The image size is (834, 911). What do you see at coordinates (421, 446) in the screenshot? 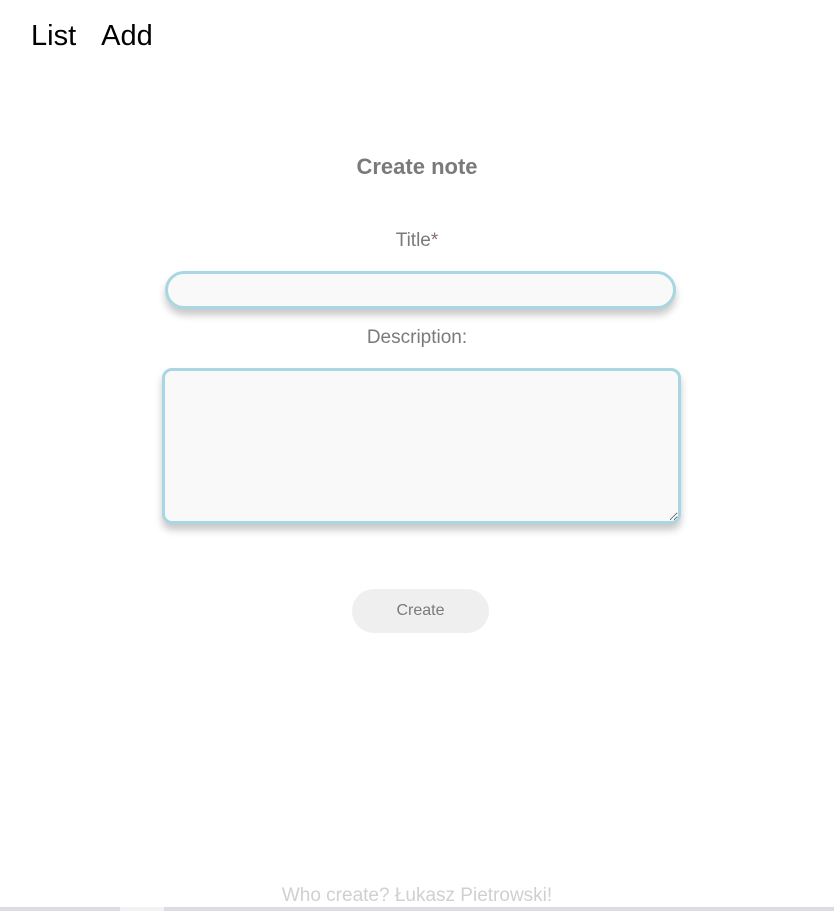
I see `description-textarea` at bounding box center [421, 446].